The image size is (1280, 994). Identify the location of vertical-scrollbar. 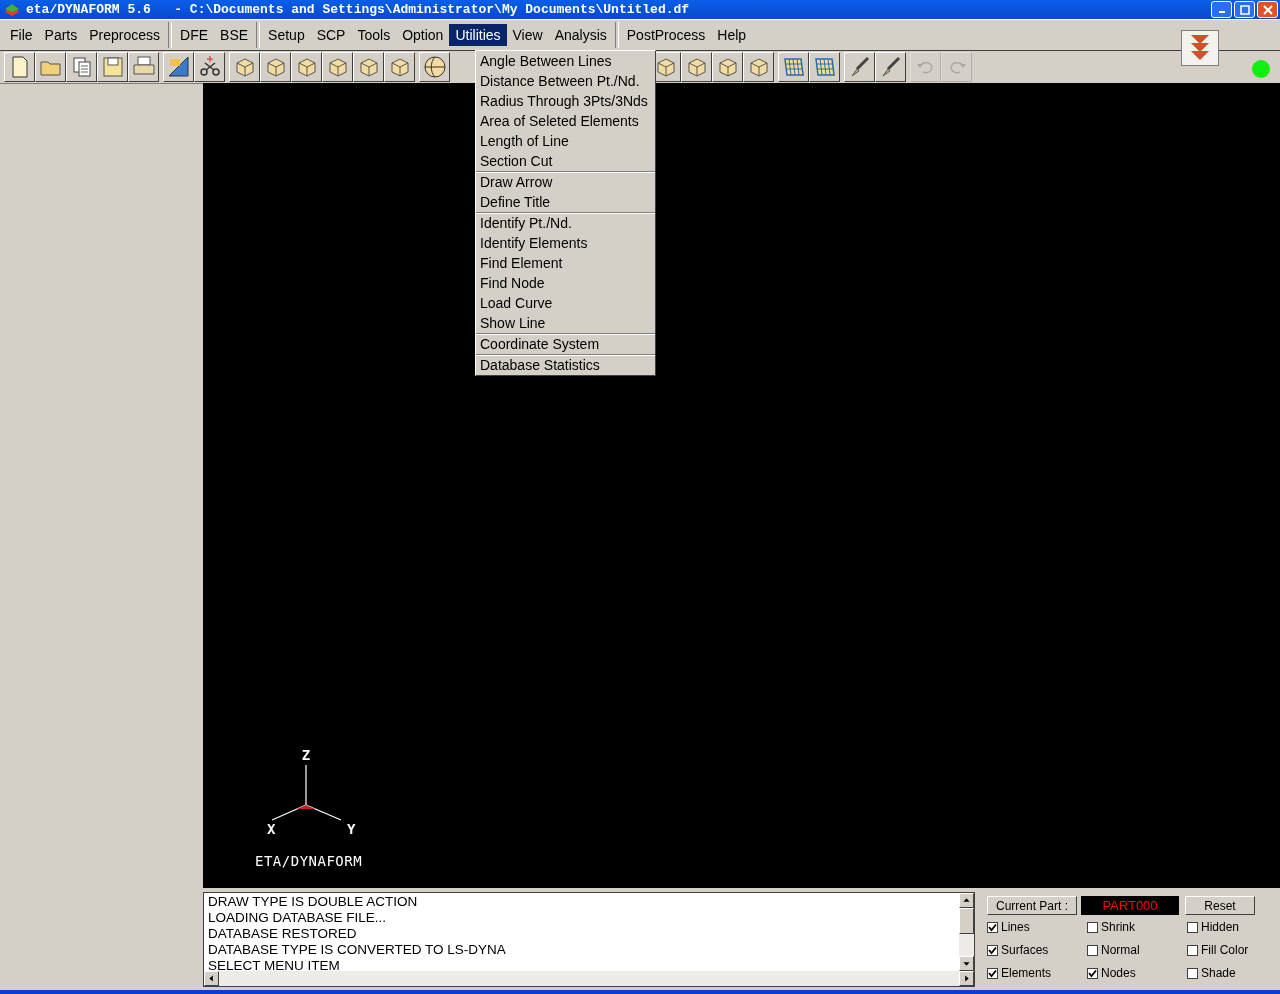
(966, 932).